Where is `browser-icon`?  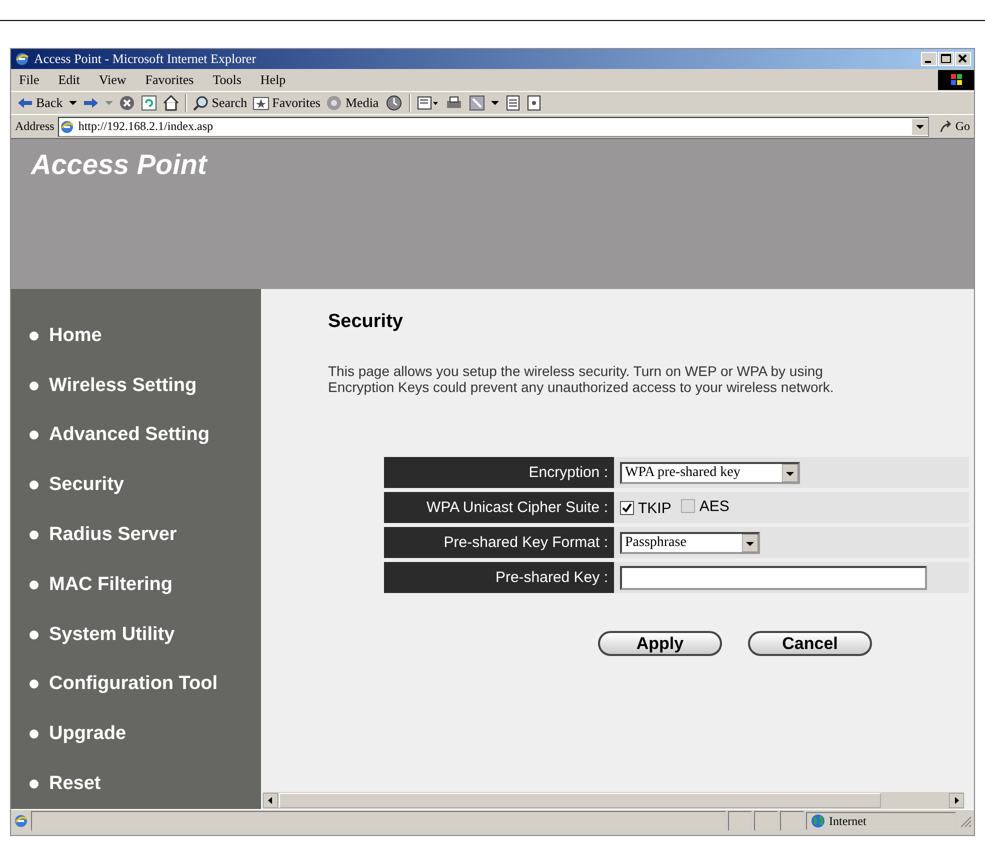
browser-icon is located at coordinates (22, 59).